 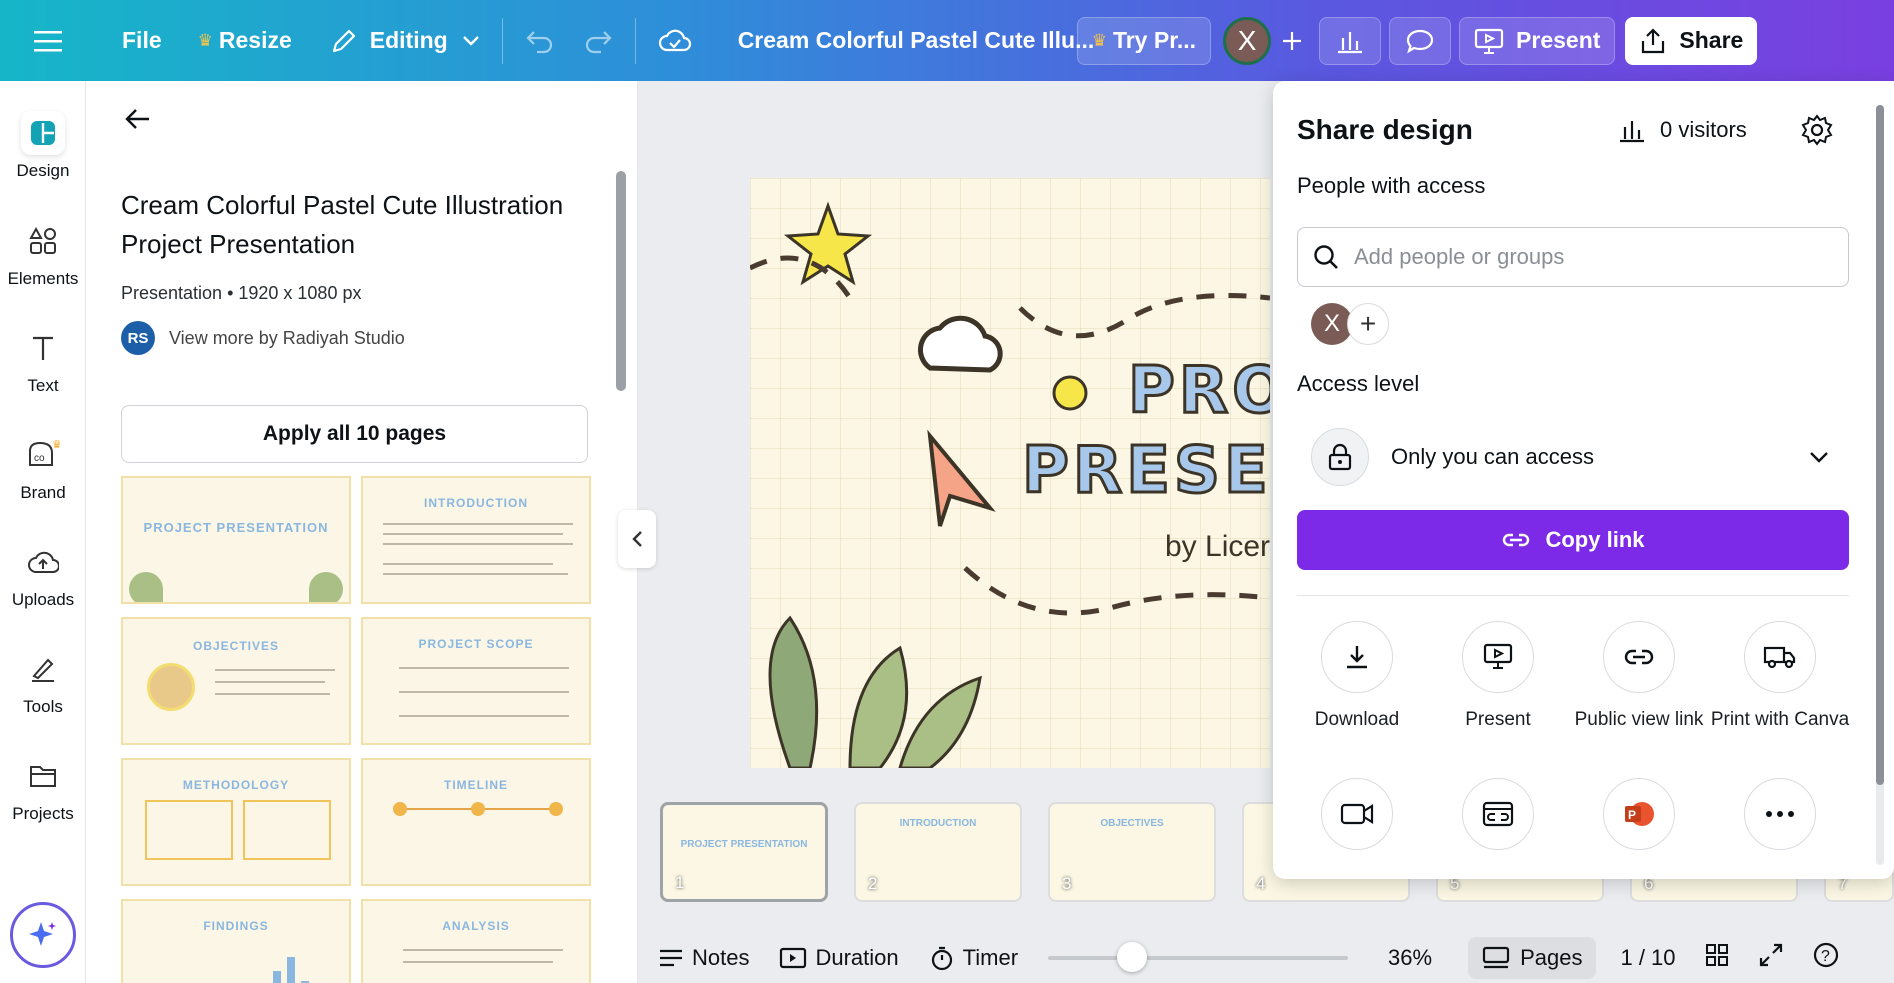 What do you see at coordinates (1584, 257) in the screenshot?
I see `add-people-input` at bounding box center [1584, 257].